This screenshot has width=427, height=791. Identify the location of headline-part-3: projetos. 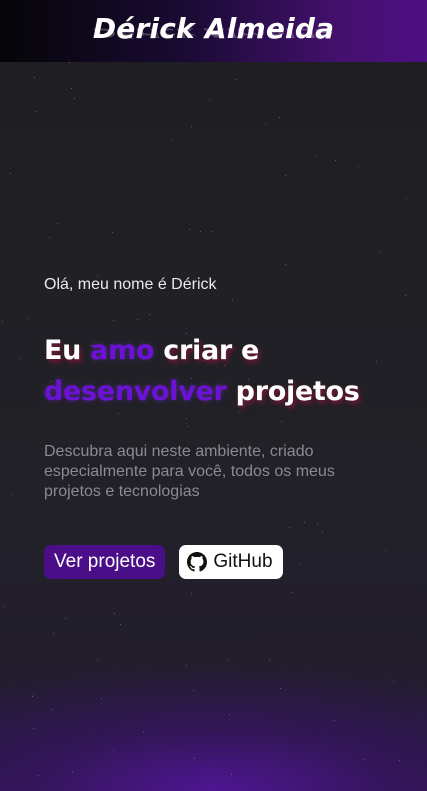
(293, 391).